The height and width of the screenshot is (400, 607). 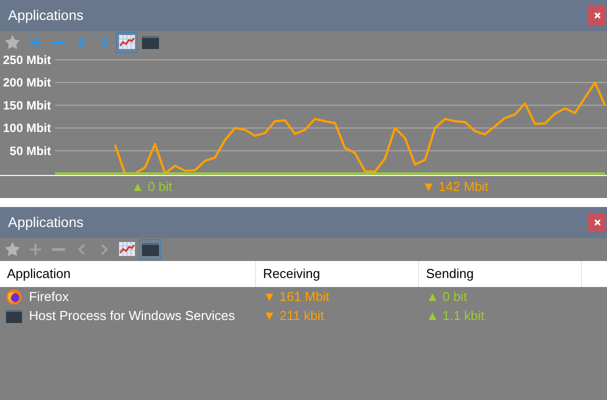 What do you see at coordinates (128, 274) in the screenshot?
I see `column-header: Application` at bounding box center [128, 274].